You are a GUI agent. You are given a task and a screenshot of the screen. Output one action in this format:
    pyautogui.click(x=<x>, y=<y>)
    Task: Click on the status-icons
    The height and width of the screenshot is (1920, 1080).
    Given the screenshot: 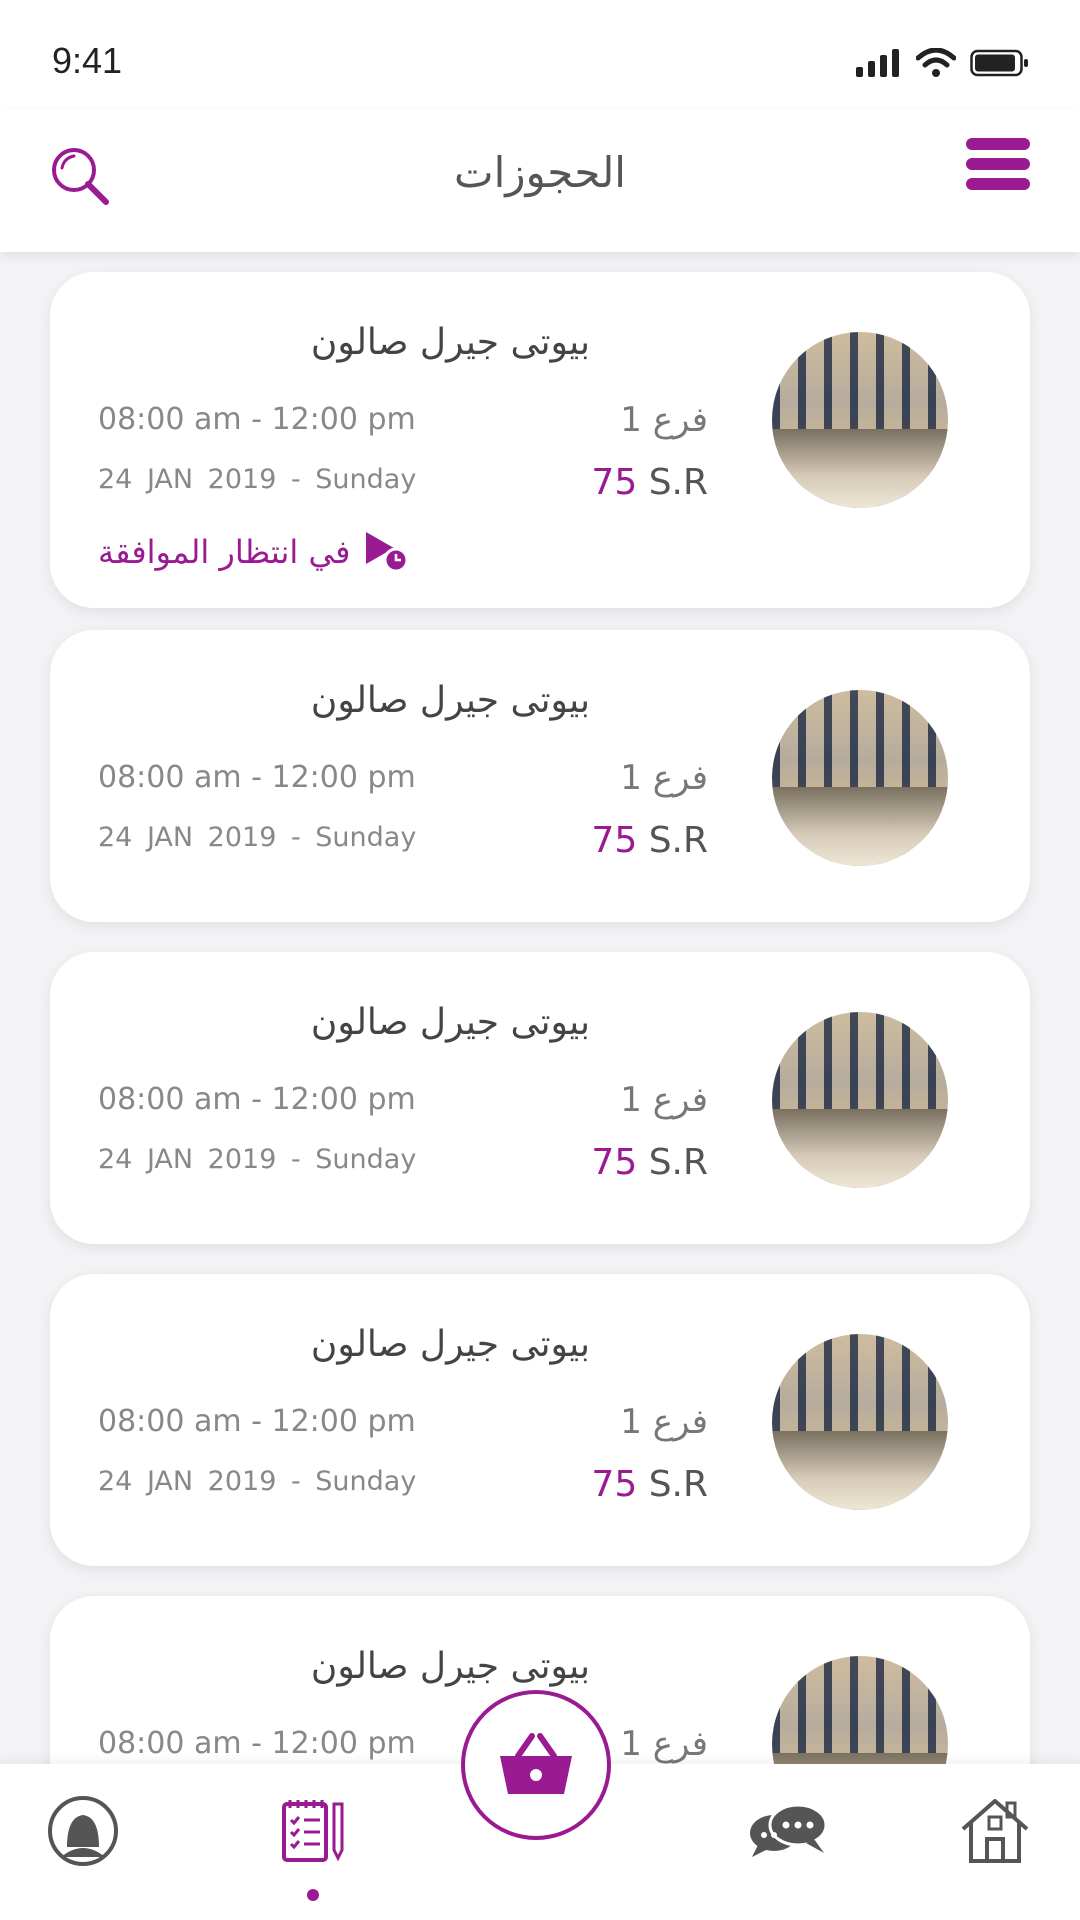 What is the action you would take?
    pyautogui.click(x=943, y=63)
    